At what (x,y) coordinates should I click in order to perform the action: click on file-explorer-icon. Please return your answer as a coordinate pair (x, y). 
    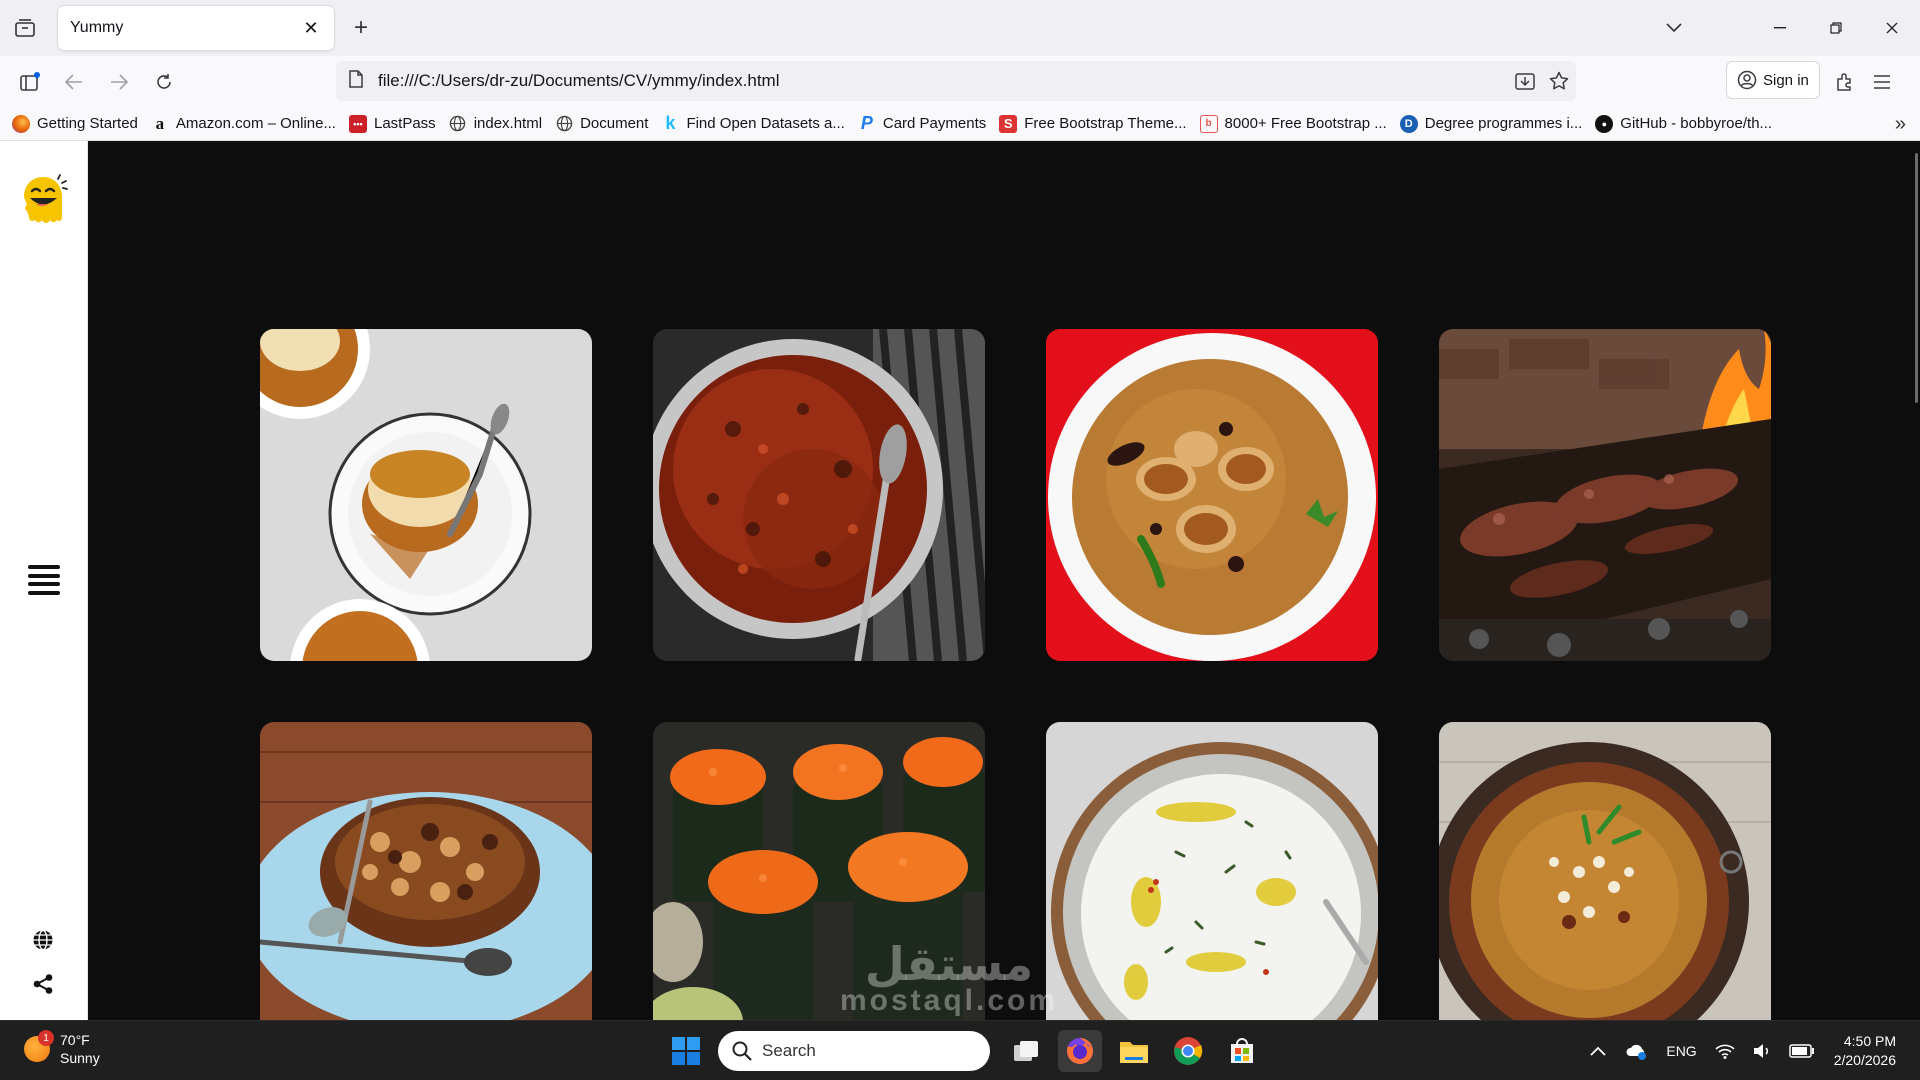
    Looking at the image, I should click on (1134, 1051).